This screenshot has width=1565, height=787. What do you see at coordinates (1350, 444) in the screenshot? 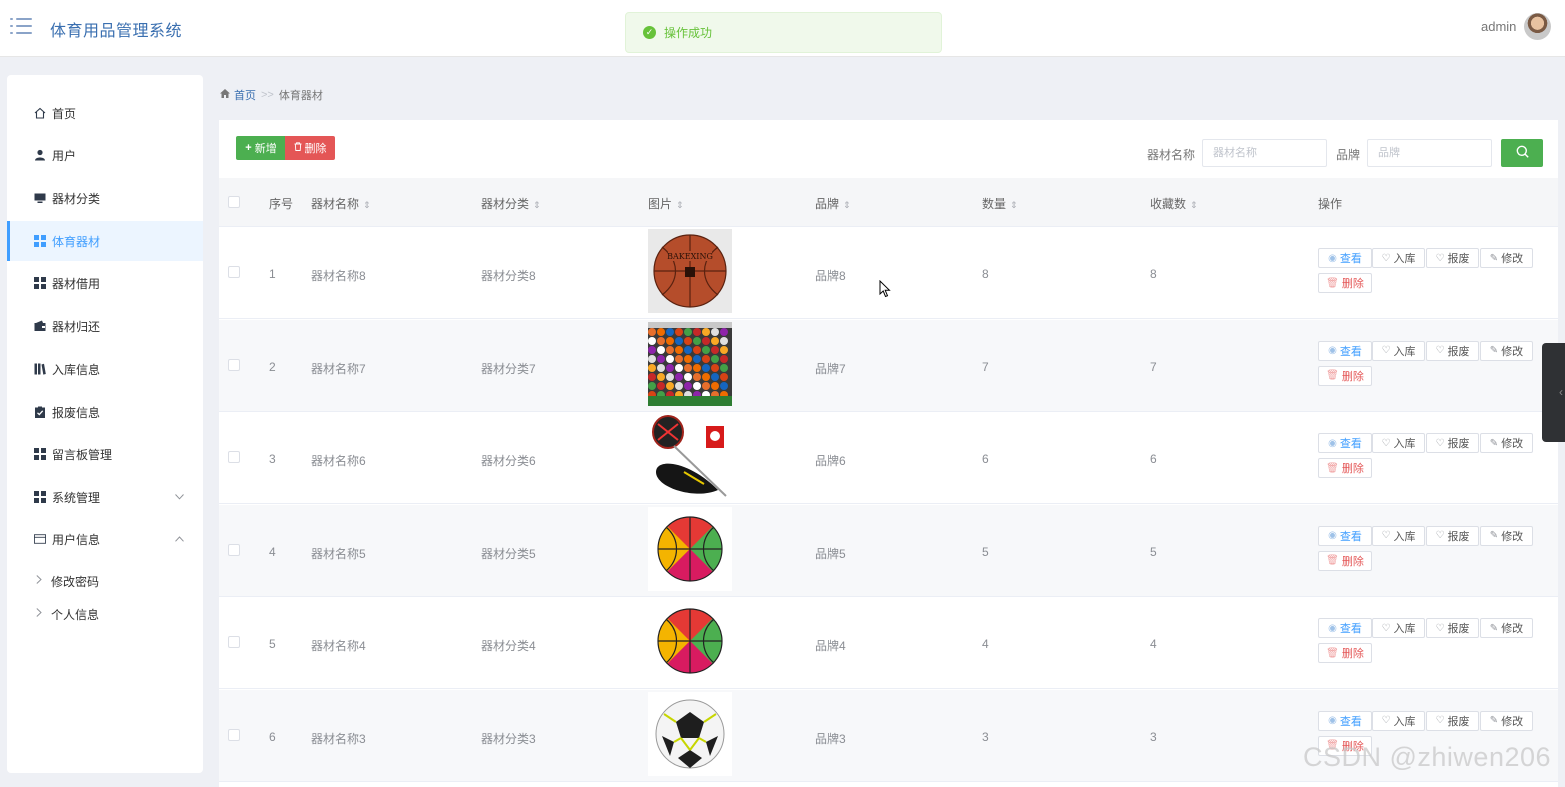
I see `action-label: 查看` at bounding box center [1350, 444].